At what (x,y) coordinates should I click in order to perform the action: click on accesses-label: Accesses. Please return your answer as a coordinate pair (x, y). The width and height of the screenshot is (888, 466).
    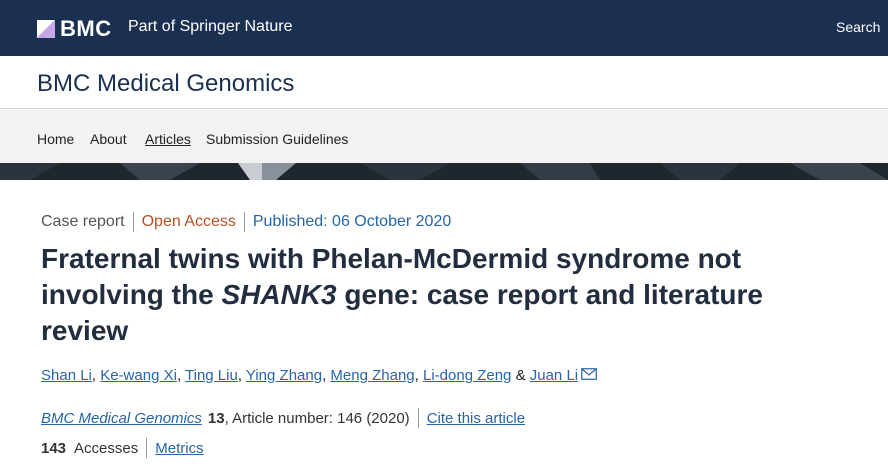
    Looking at the image, I should click on (106, 448).